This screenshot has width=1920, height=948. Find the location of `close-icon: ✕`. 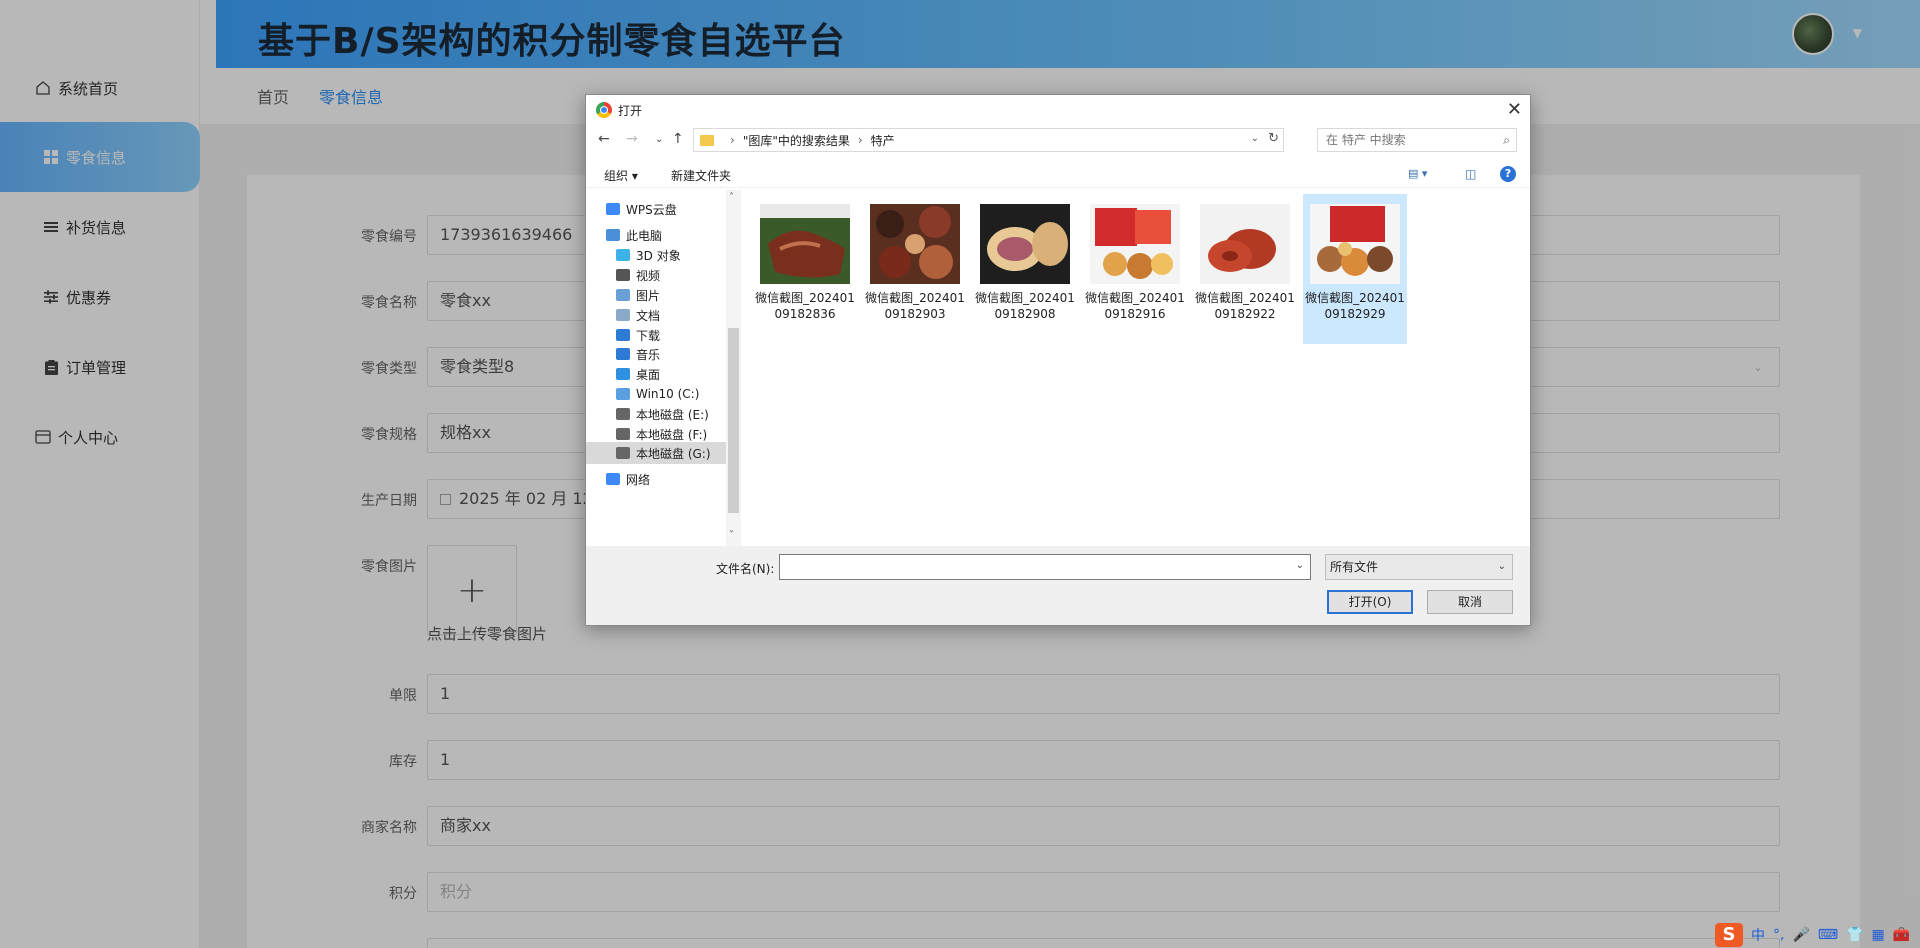

close-icon: ✕ is located at coordinates (1514, 109).